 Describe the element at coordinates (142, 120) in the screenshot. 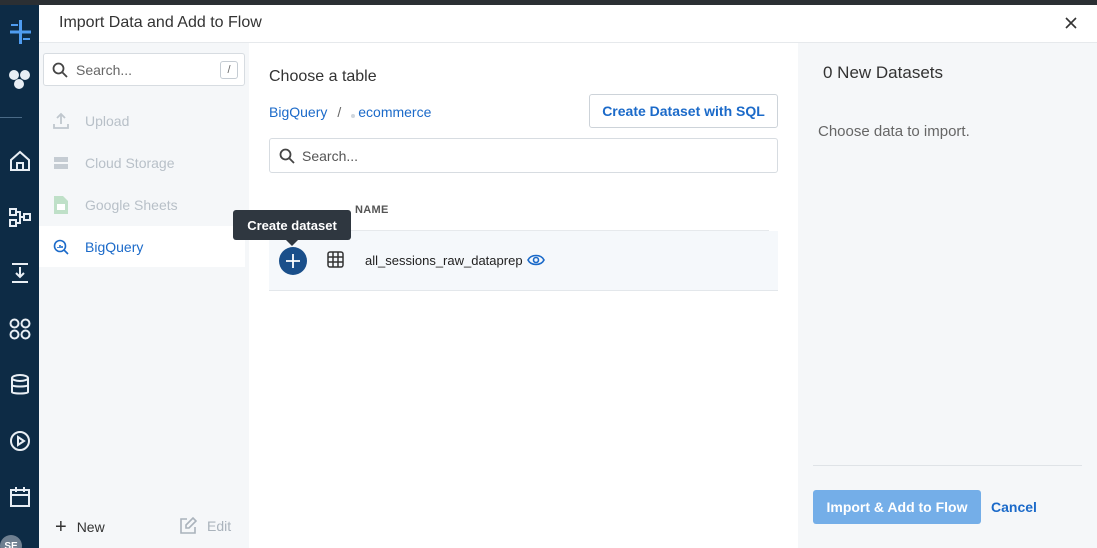

I see `source-item-upload: Upload` at that location.